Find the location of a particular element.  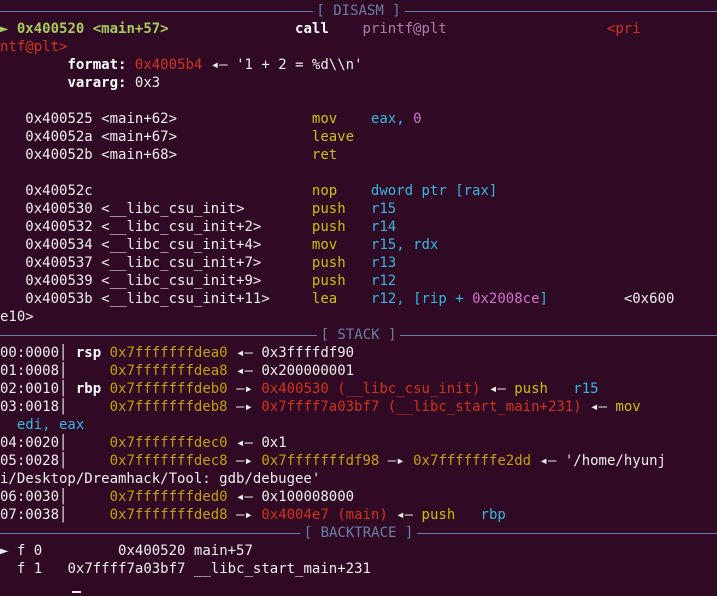

instr-operand: r12, [rip + is located at coordinates (421, 299).